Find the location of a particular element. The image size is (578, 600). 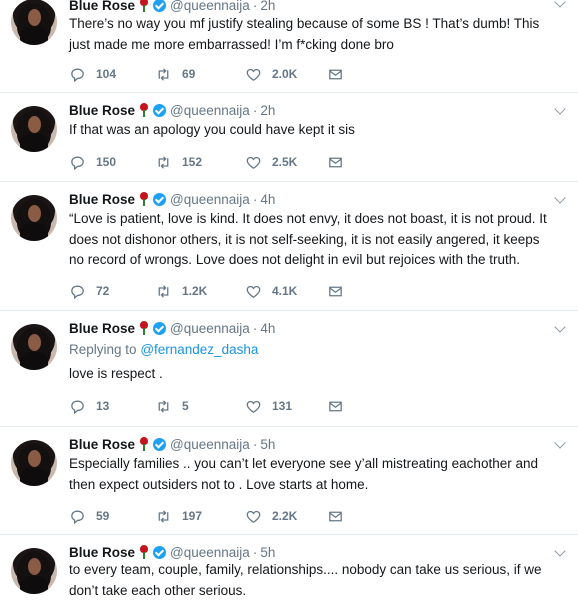

tweet-actions: 59 197 2.2K is located at coordinates (206, 516).